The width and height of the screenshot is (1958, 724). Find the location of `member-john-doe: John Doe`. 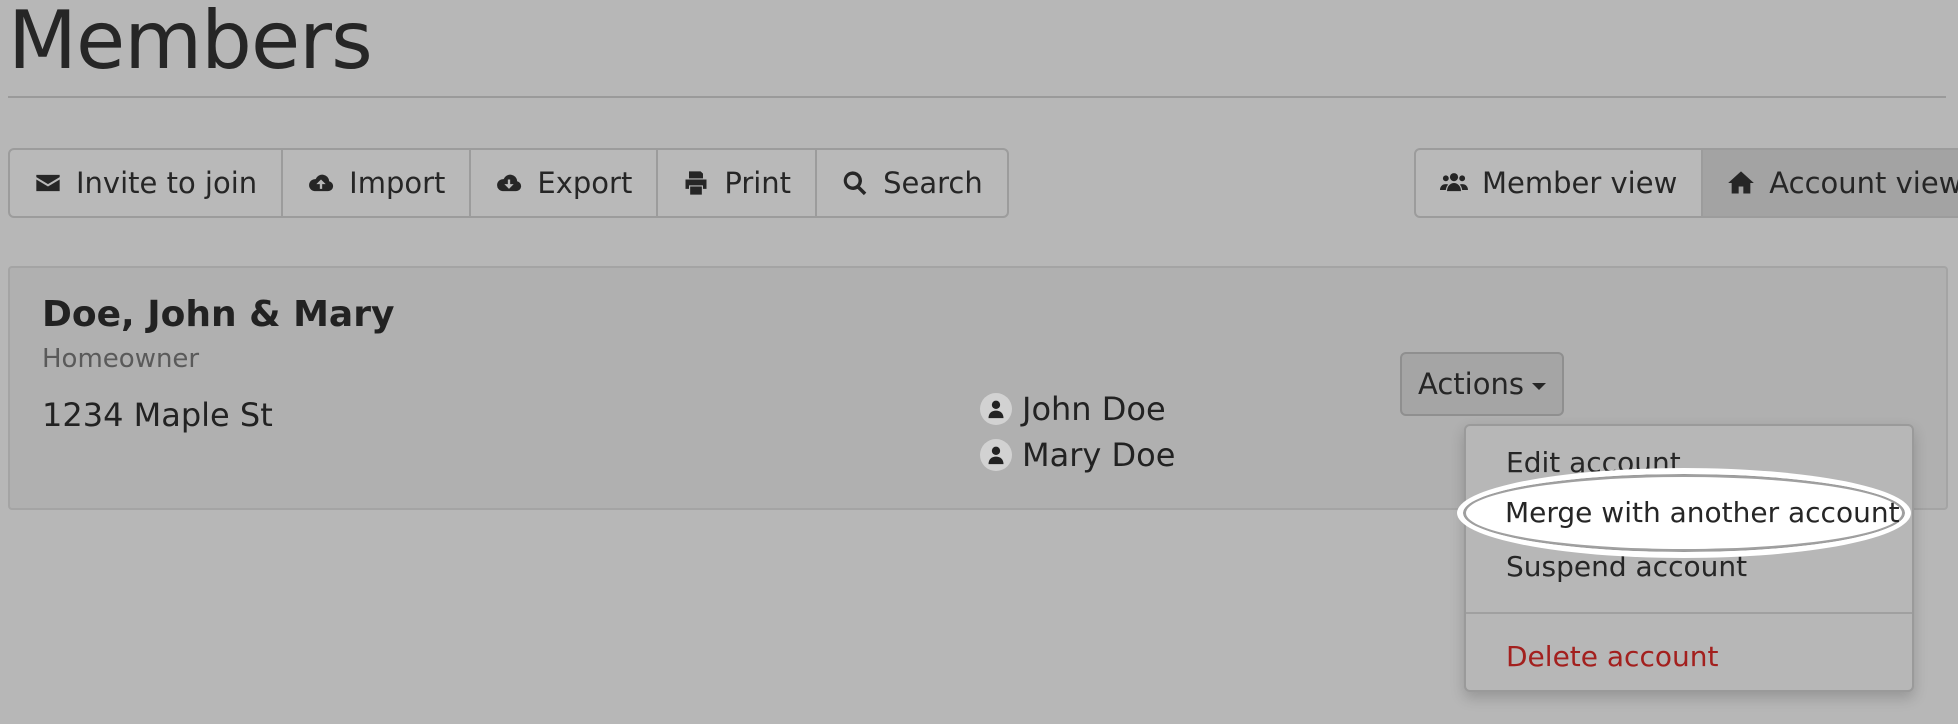

member-john-doe: John Doe is located at coordinates (1073, 409).